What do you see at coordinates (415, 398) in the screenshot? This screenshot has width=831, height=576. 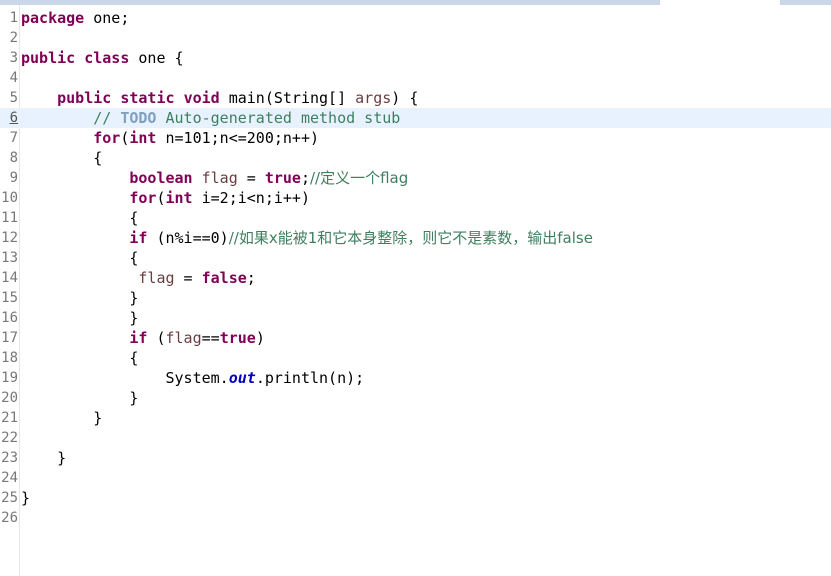 I see `code-line: 20 }` at bounding box center [415, 398].